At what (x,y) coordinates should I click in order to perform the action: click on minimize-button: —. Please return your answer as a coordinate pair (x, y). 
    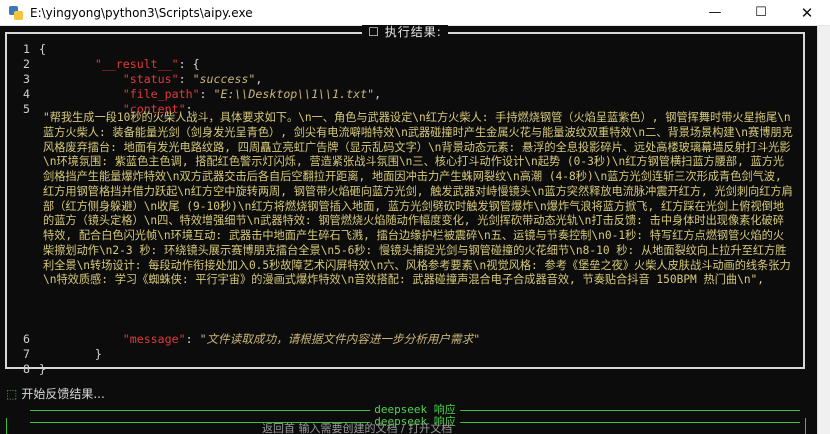
    Looking at the image, I should click on (715, 13).